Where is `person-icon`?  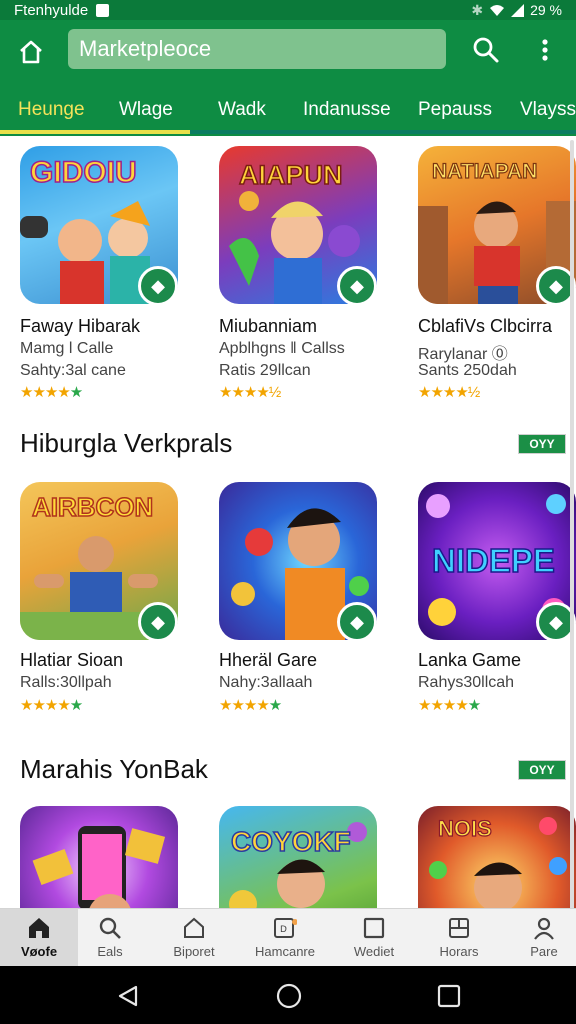
person-icon is located at coordinates (544, 928).